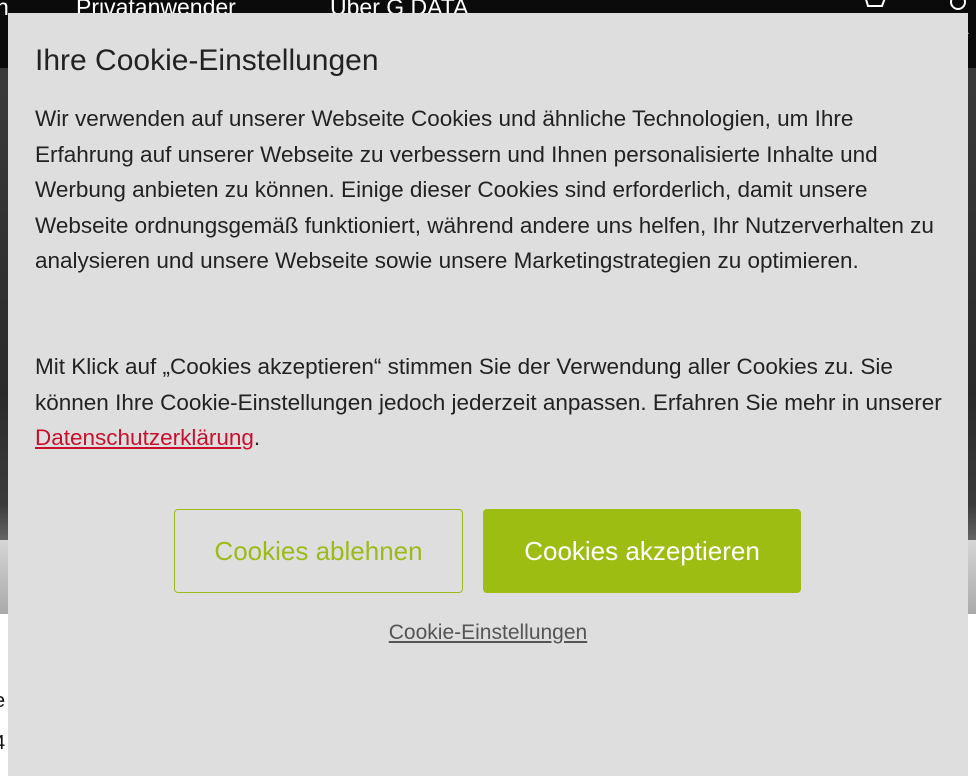 The image size is (976, 776). What do you see at coordinates (488, 633) in the screenshot?
I see `cookie-settings-link: Cookie-Einstellungen` at bounding box center [488, 633].